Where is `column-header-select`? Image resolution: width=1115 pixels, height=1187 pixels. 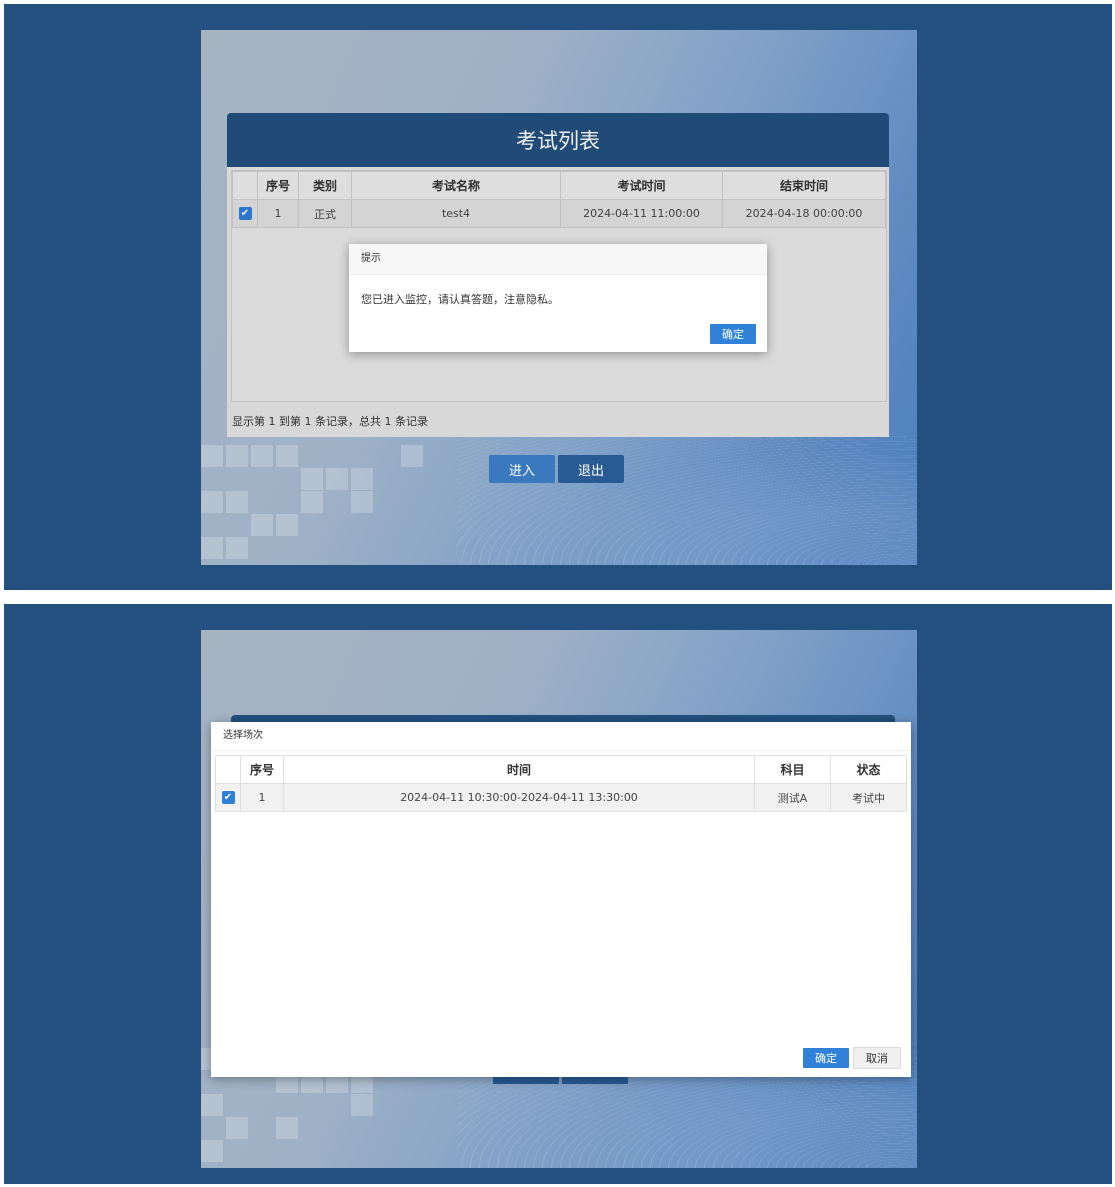
column-header-select is located at coordinates (228, 769).